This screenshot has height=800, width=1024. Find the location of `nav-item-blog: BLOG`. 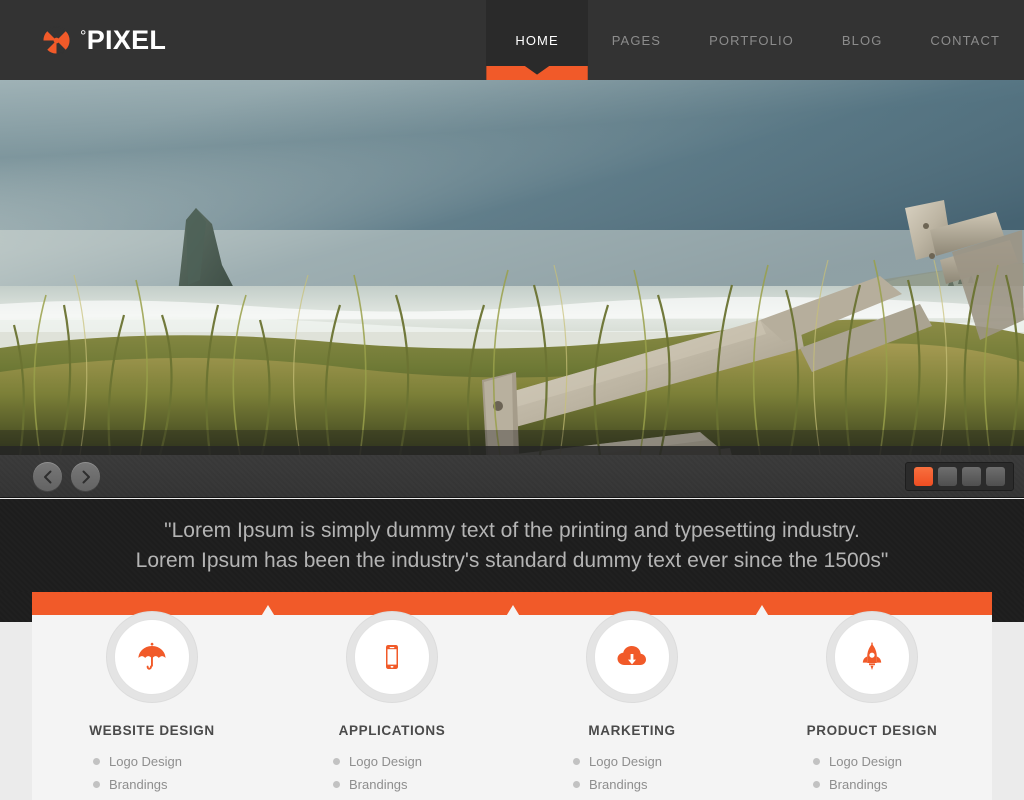

nav-item-blog: BLOG is located at coordinates (862, 40).